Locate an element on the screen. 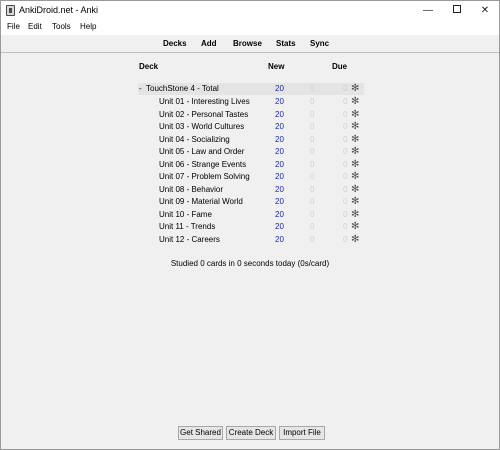 The image size is (500, 450). deck-row: Unit 02 - Personal Tastes 20 0 0 ✻ is located at coordinates (251, 115).